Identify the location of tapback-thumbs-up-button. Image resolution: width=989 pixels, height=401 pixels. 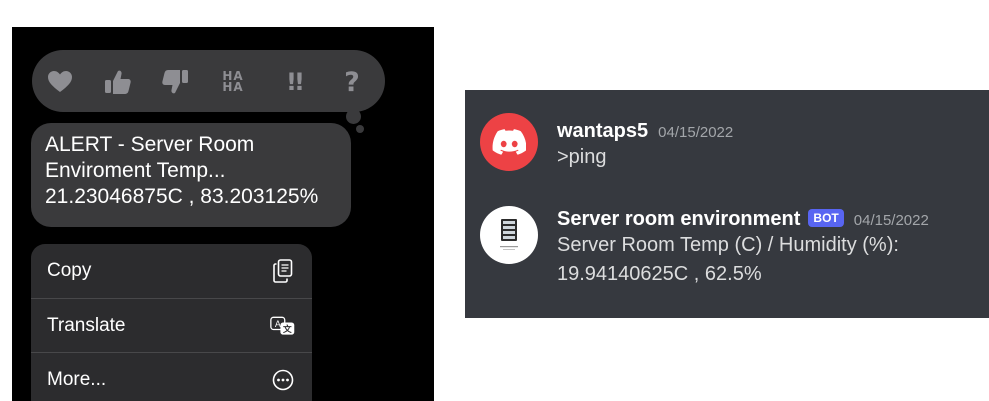
(118, 82).